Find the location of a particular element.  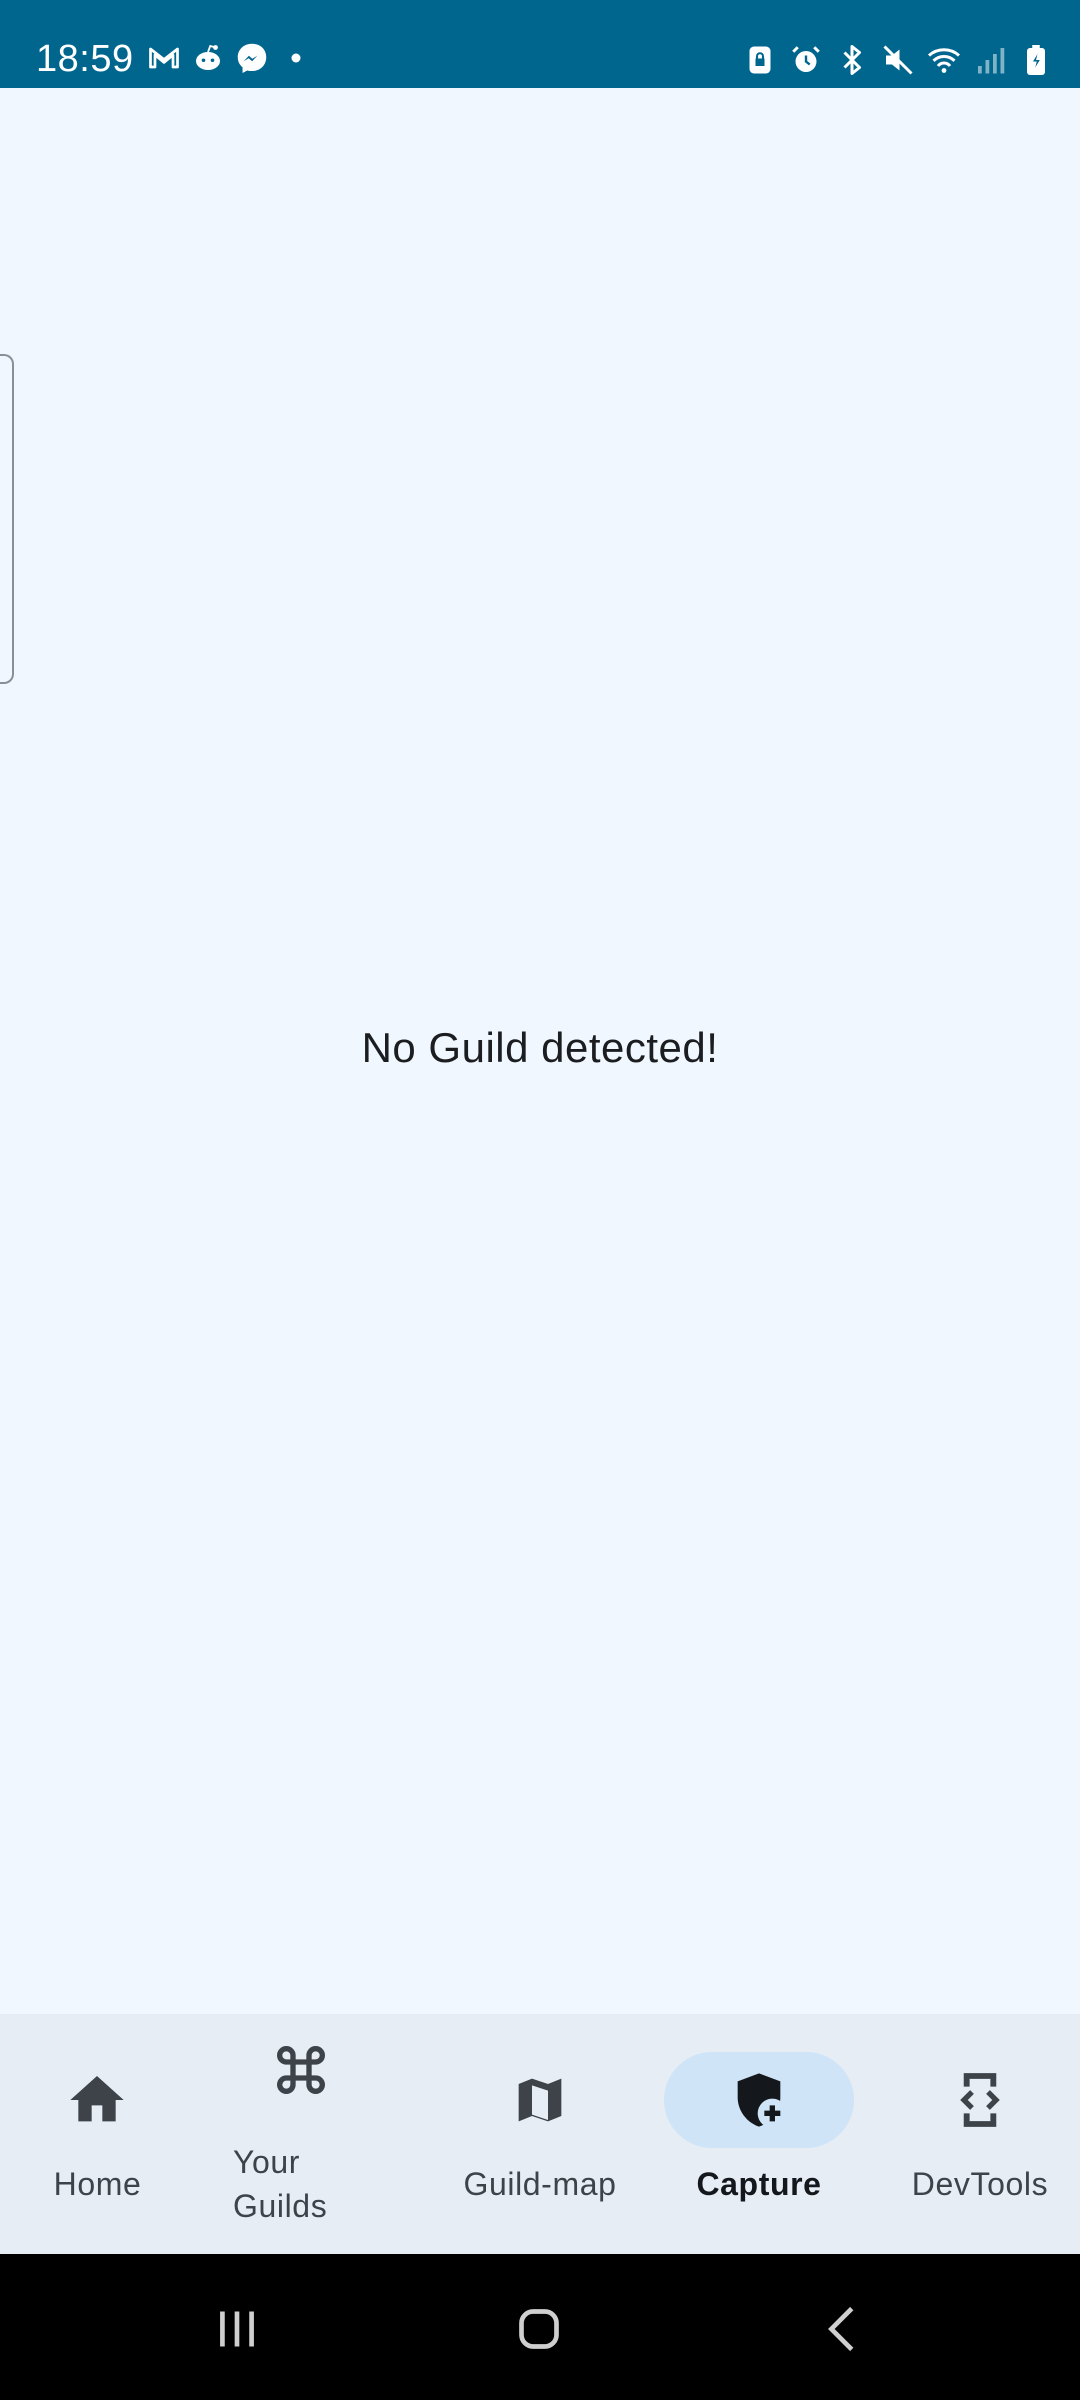

recents-icon is located at coordinates (237, 2329).